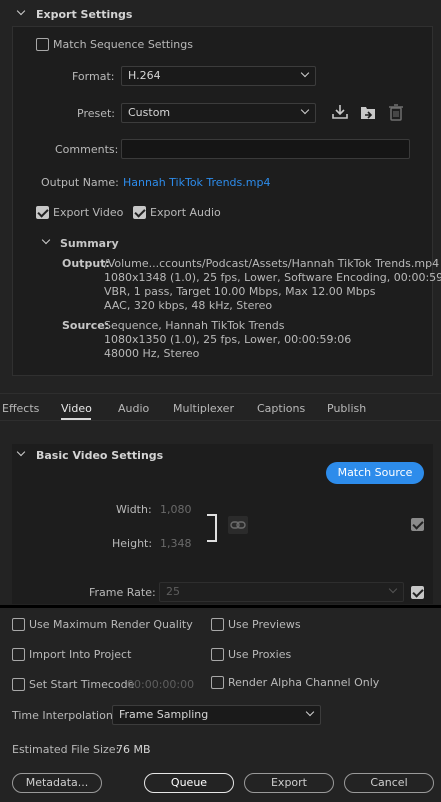 The height and width of the screenshot is (802, 441). I want to click on format-dropdown: H.264, so click(218, 76).